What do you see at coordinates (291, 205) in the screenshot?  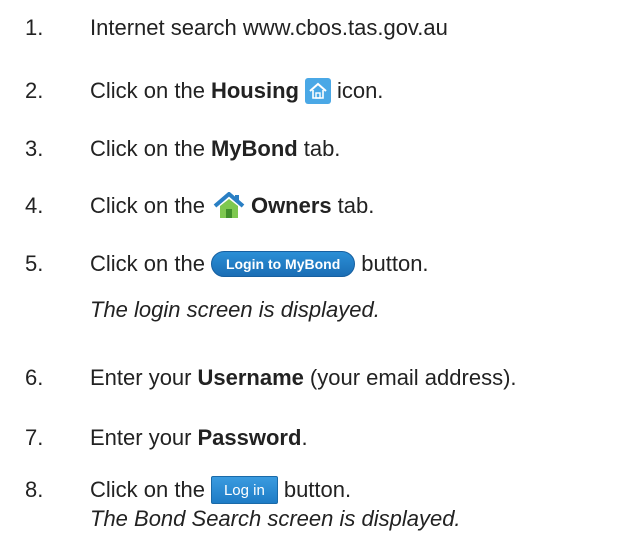 I see `owners-label: Owners` at bounding box center [291, 205].